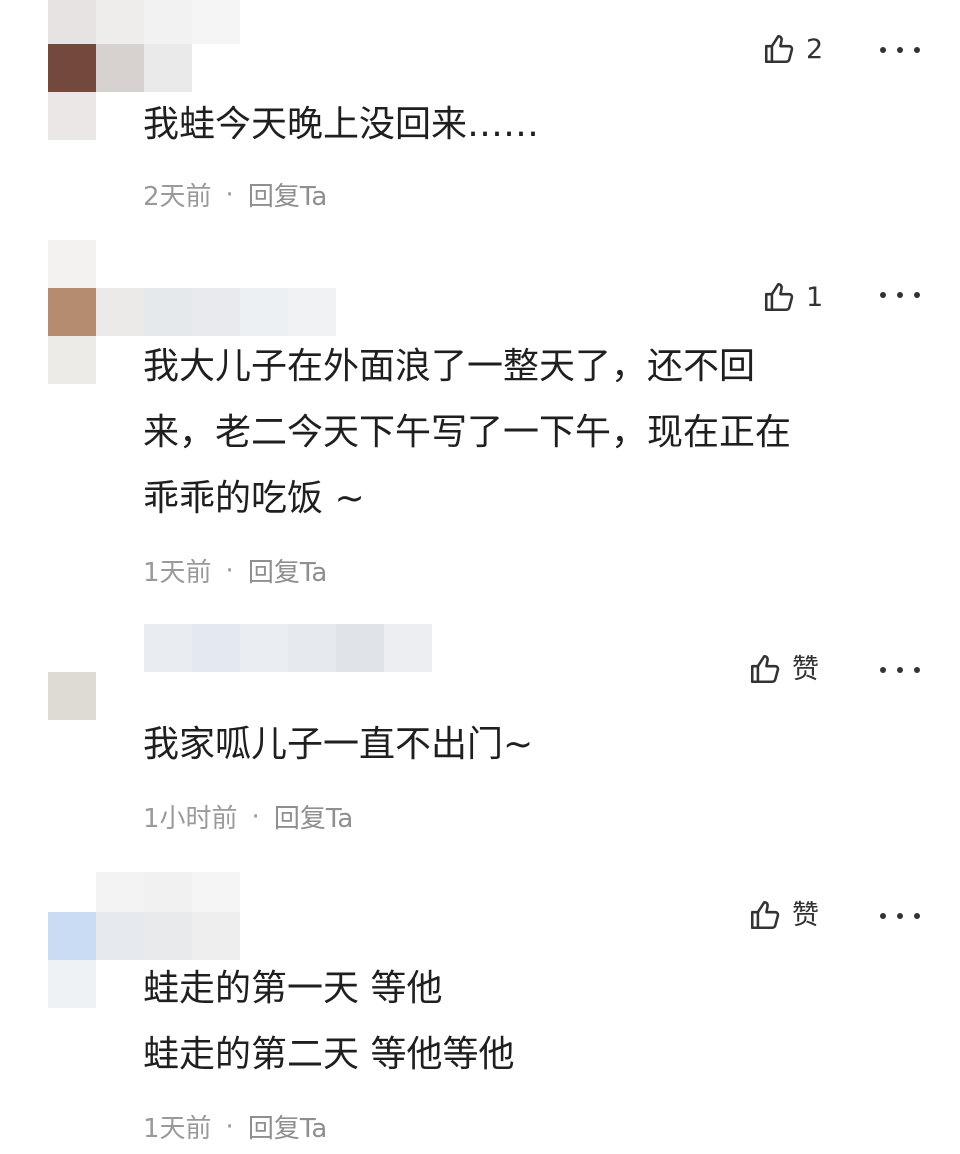  What do you see at coordinates (815, 297) in the screenshot?
I see `like-count: 1` at bounding box center [815, 297].